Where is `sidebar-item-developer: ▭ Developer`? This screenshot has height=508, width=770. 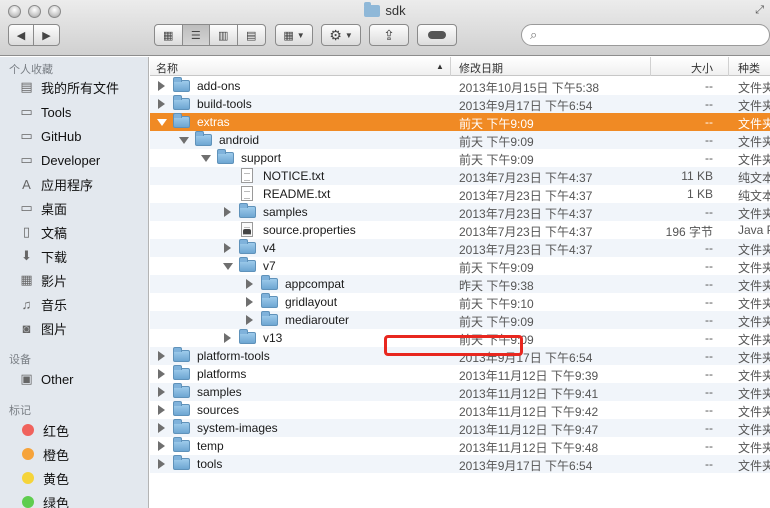 sidebar-item-developer: ▭ Developer is located at coordinates (59, 160).